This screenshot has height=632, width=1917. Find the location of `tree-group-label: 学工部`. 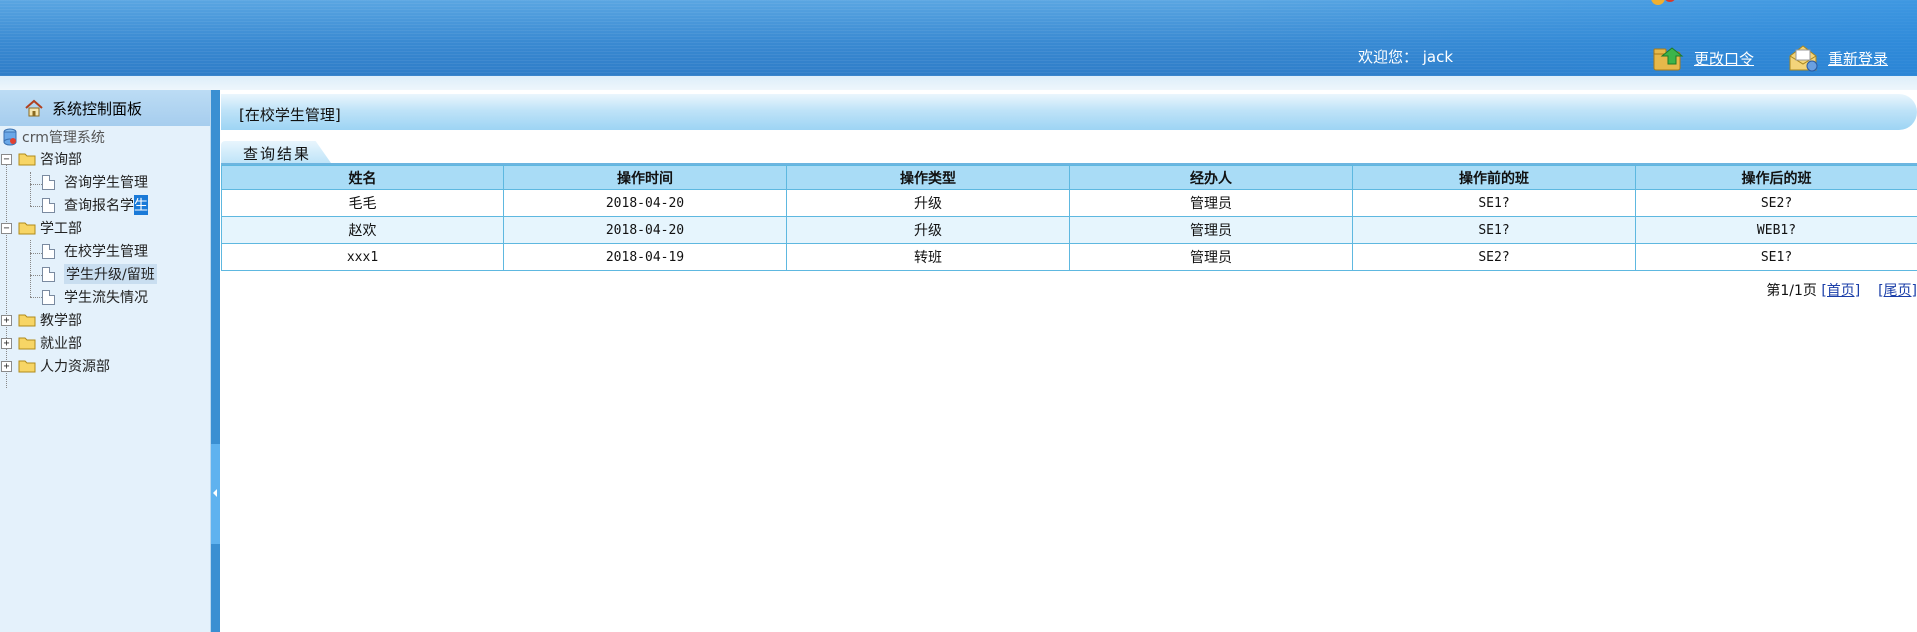

tree-group-label: 学工部 is located at coordinates (61, 229).